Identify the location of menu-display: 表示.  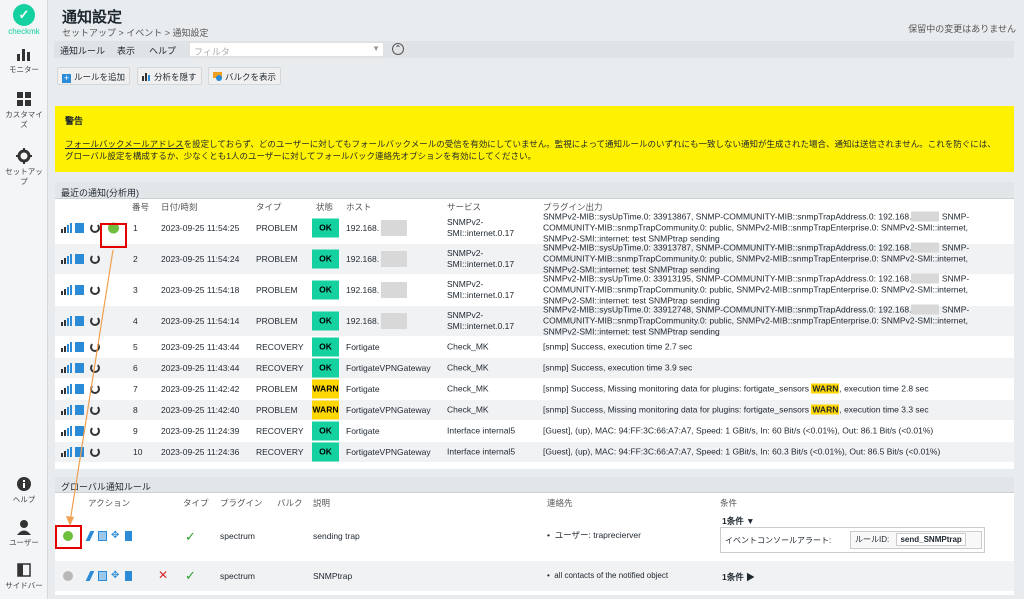
(126, 50).